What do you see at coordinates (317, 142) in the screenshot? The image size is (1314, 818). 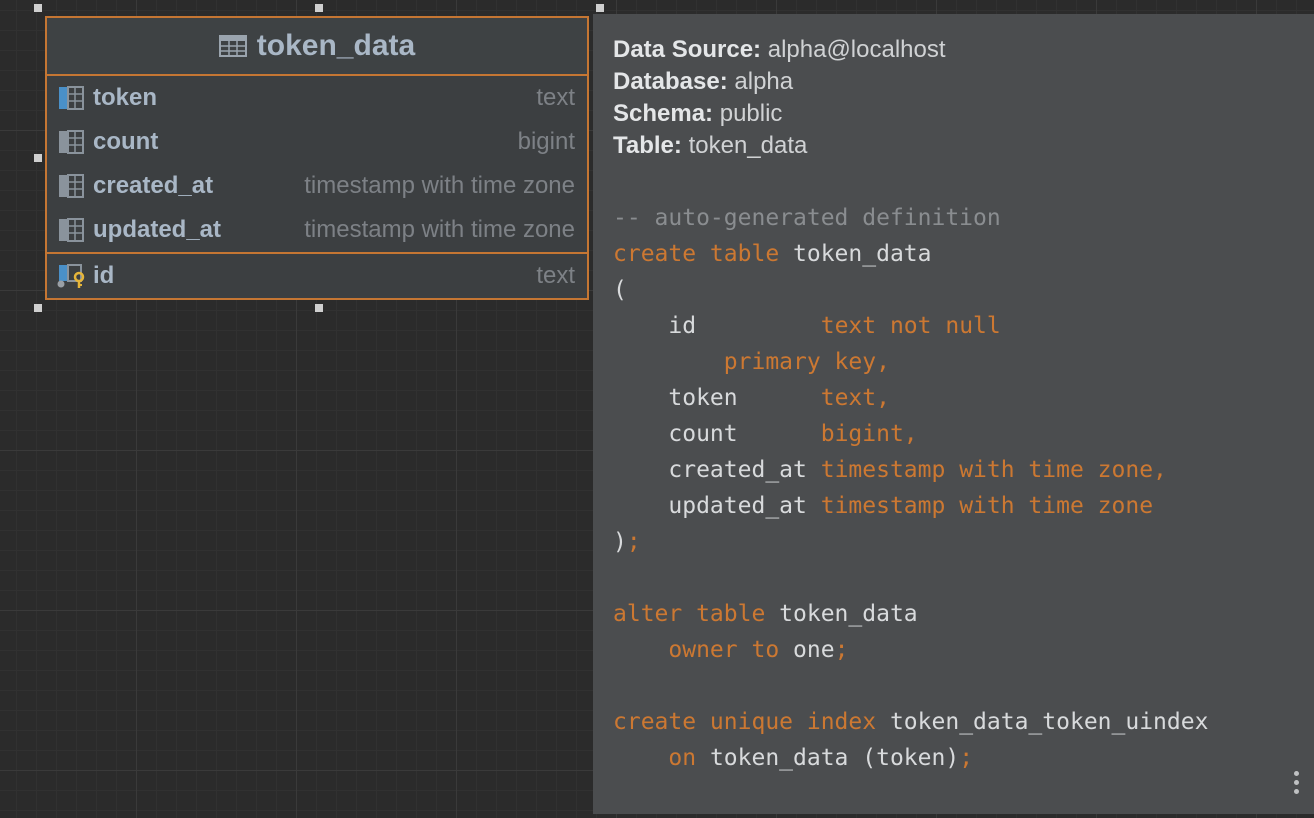 I see `table-column-row: count bigint` at bounding box center [317, 142].